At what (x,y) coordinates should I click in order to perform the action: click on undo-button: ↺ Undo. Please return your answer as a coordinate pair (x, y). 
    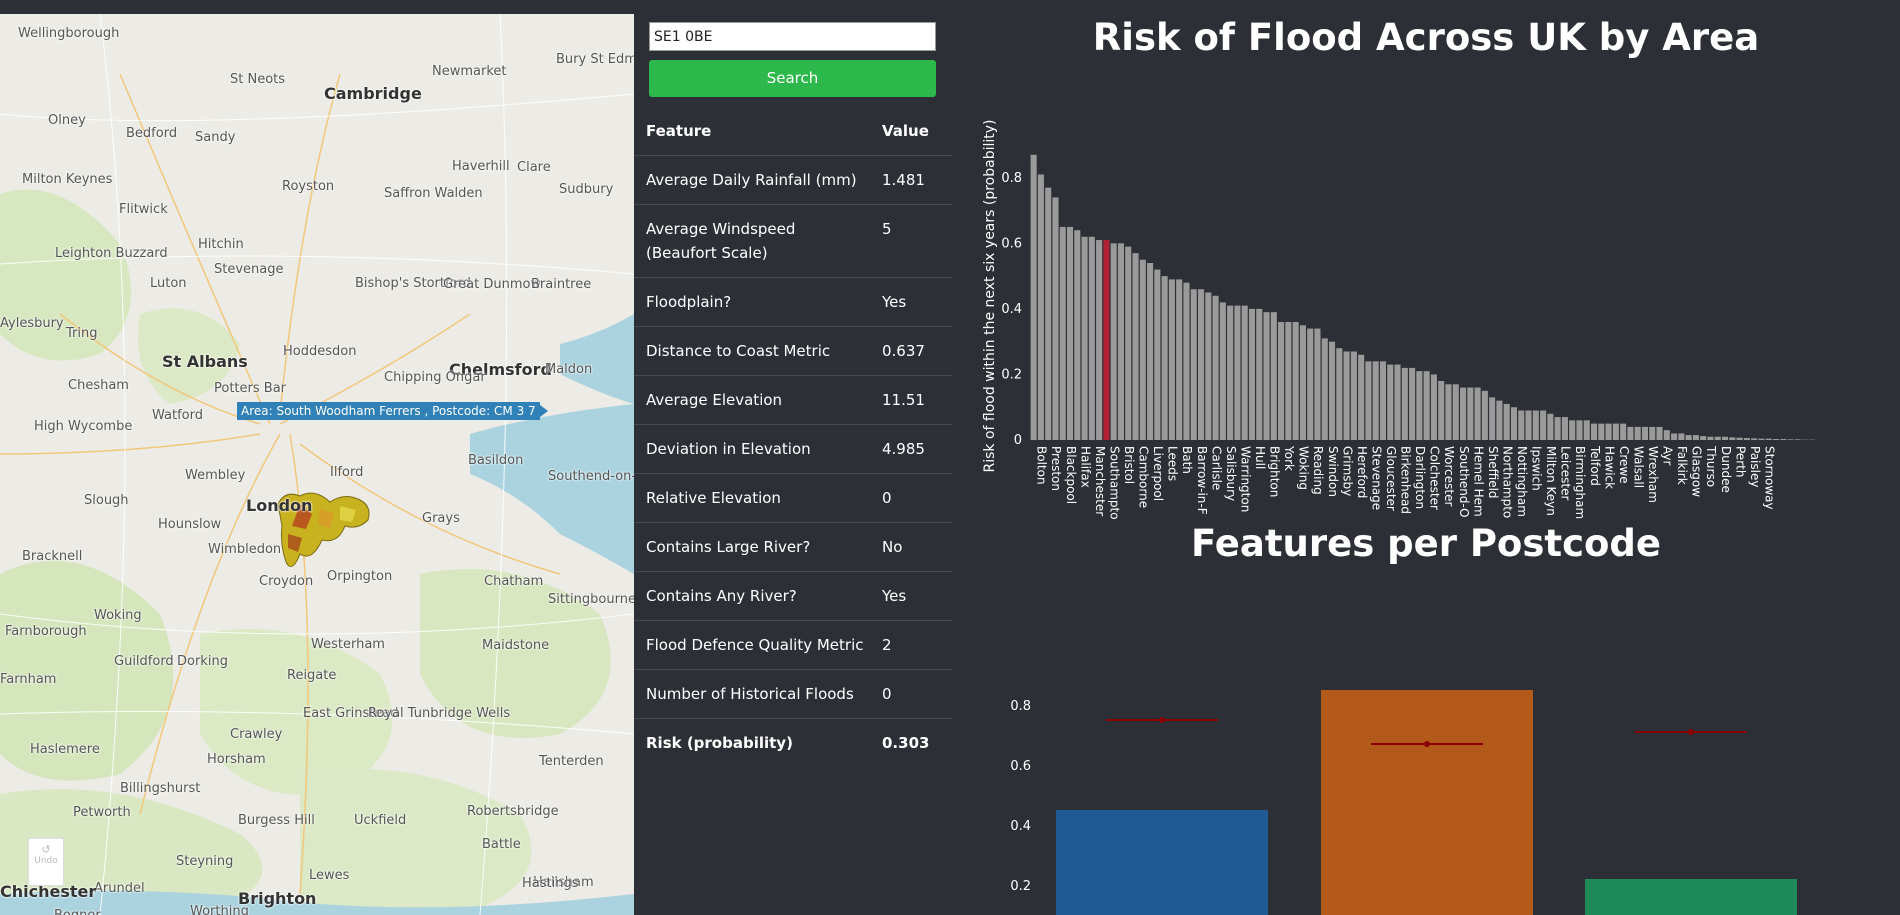
    Looking at the image, I should click on (46, 862).